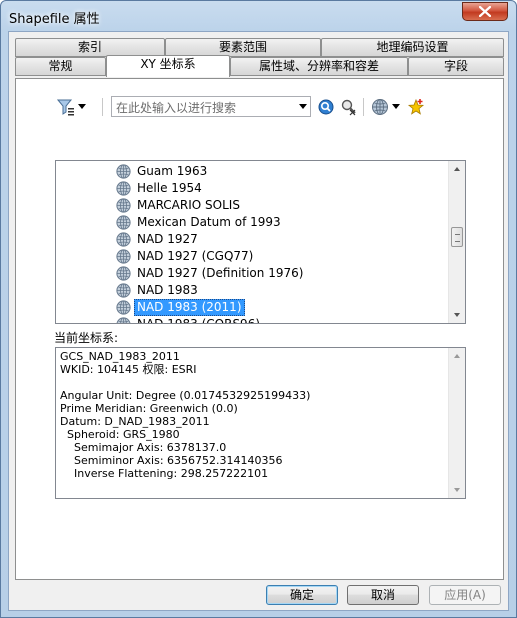 The height and width of the screenshot is (618, 517). Describe the element at coordinates (135, 421) in the screenshot. I see `details-line: Datum: D_NAD_1983_2011` at that location.